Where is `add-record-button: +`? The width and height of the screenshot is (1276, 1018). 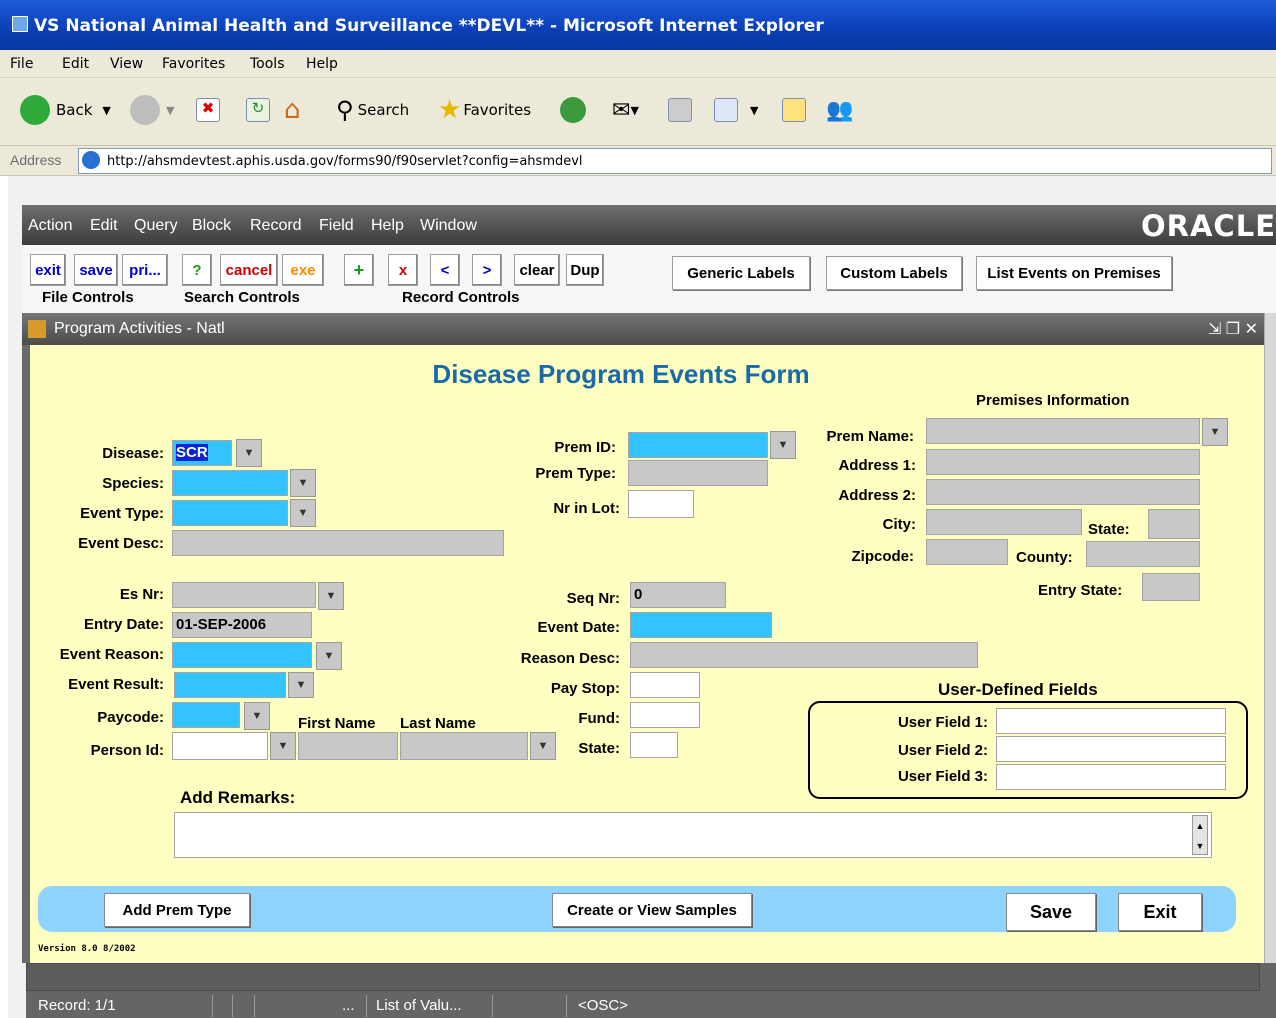
add-record-button: + is located at coordinates (359, 270).